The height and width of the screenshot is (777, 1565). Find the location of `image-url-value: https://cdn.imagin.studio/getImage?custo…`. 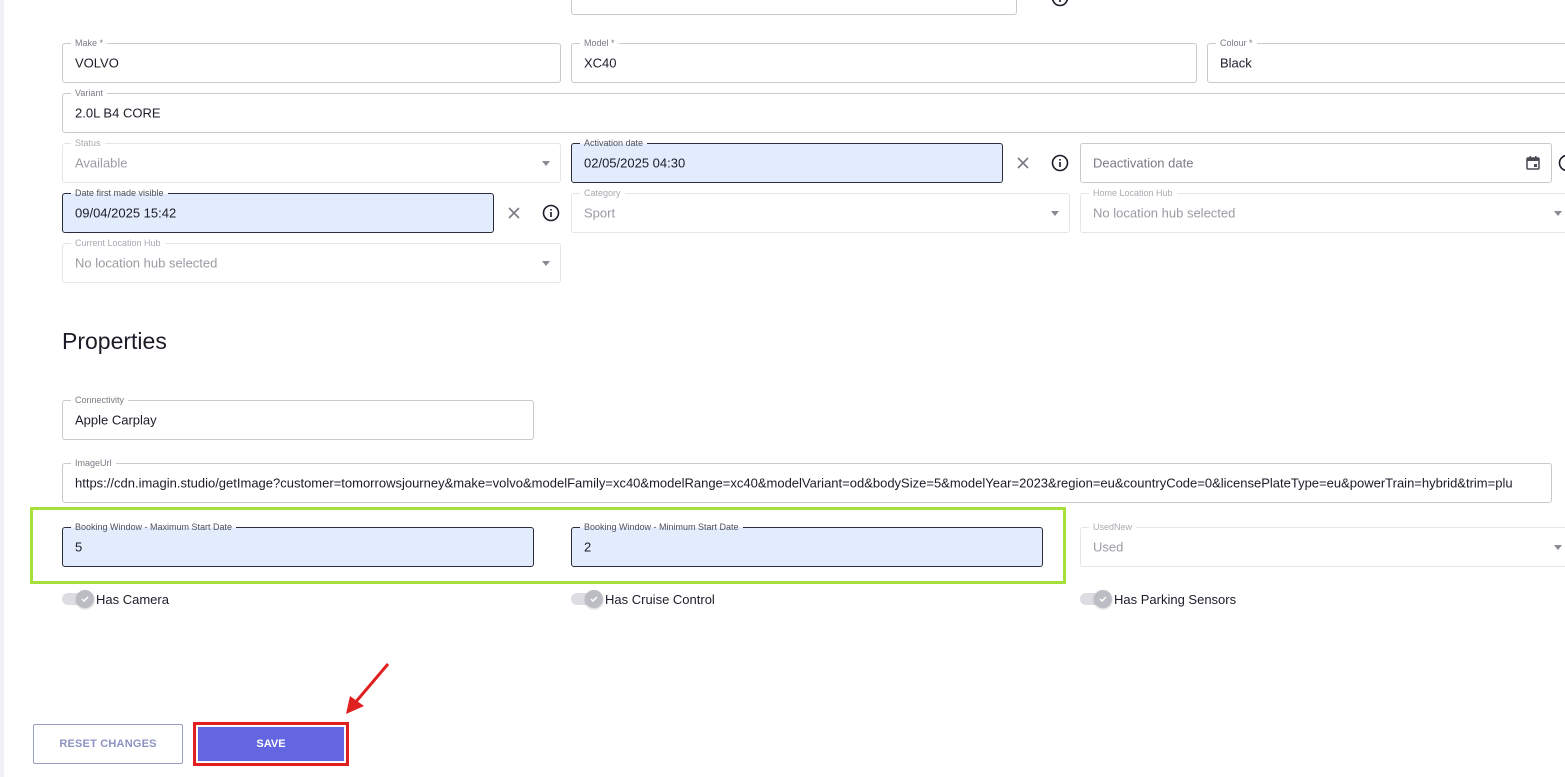

image-url-value: https://cdn.imagin.studio/getImage?custo… is located at coordinates (794, 483).